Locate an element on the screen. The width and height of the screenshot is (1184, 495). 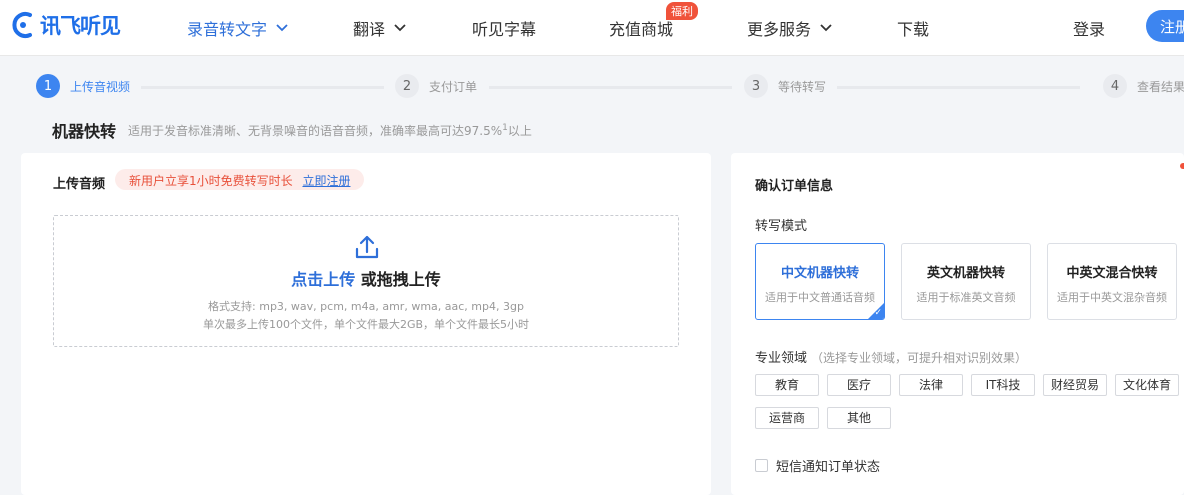
domain-tag-culture-sports: 文化体育 is located at coordinates (1147, 385).